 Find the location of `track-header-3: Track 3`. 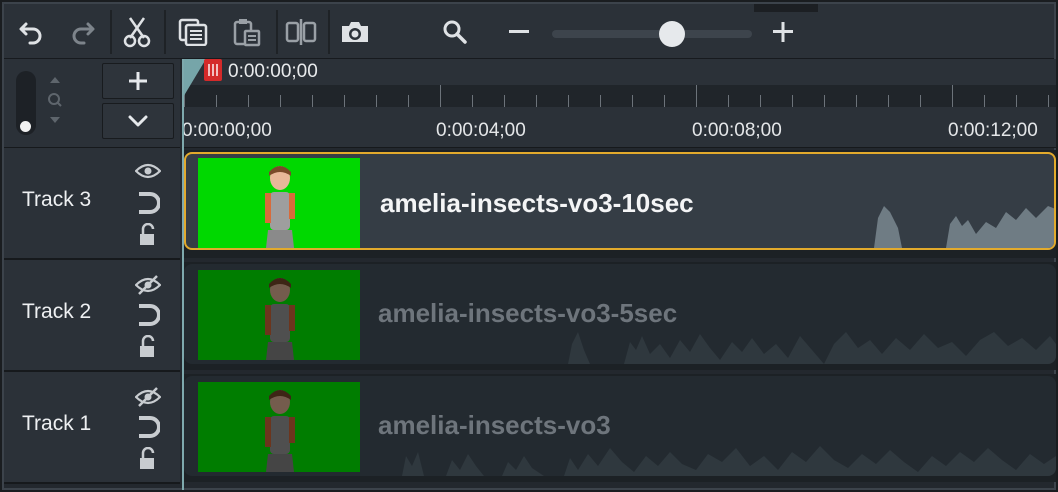

track-header-3: Track 3 is located at coordinates (92, 204).